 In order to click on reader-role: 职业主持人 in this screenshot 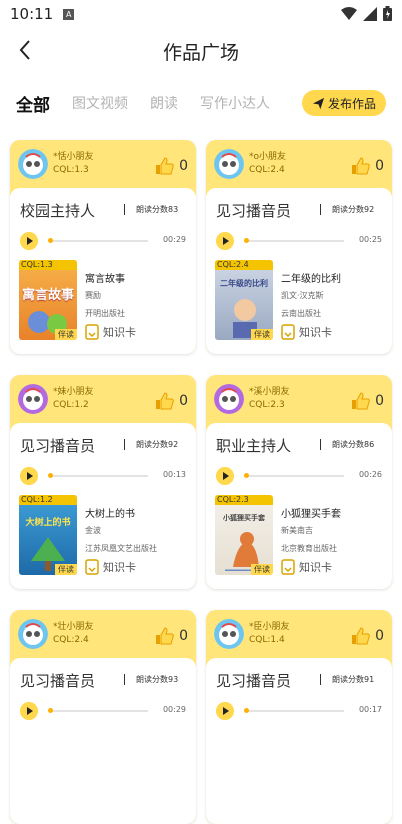, I will do `click(254, 446)`.